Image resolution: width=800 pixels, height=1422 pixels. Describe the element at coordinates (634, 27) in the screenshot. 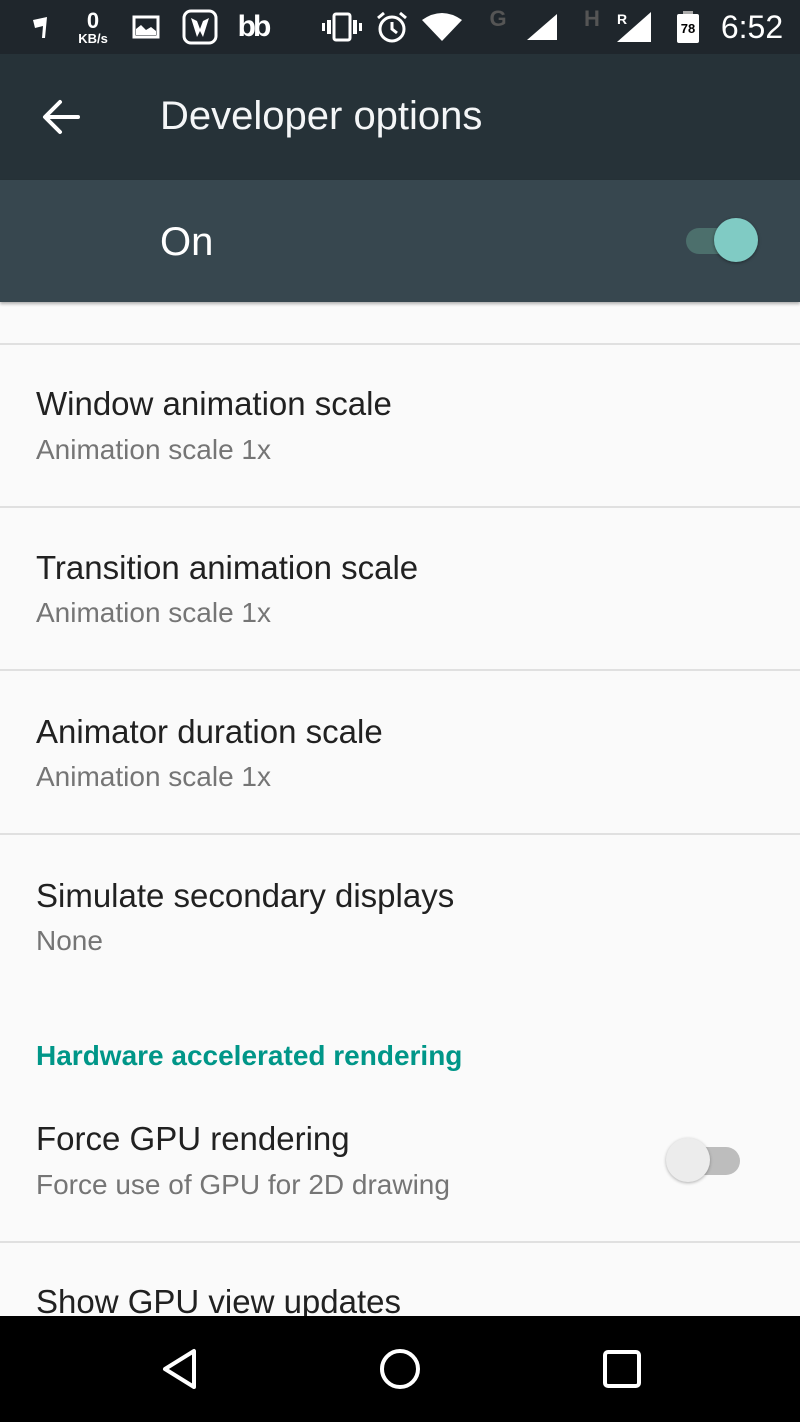

I see `signal-roaming-icon: R` at that location.